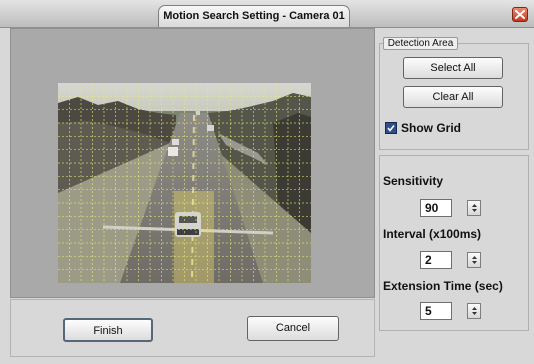  Describe the element at coordinates (453, 68) in the screenshot. I see `select-all-button: Select All` at that location.